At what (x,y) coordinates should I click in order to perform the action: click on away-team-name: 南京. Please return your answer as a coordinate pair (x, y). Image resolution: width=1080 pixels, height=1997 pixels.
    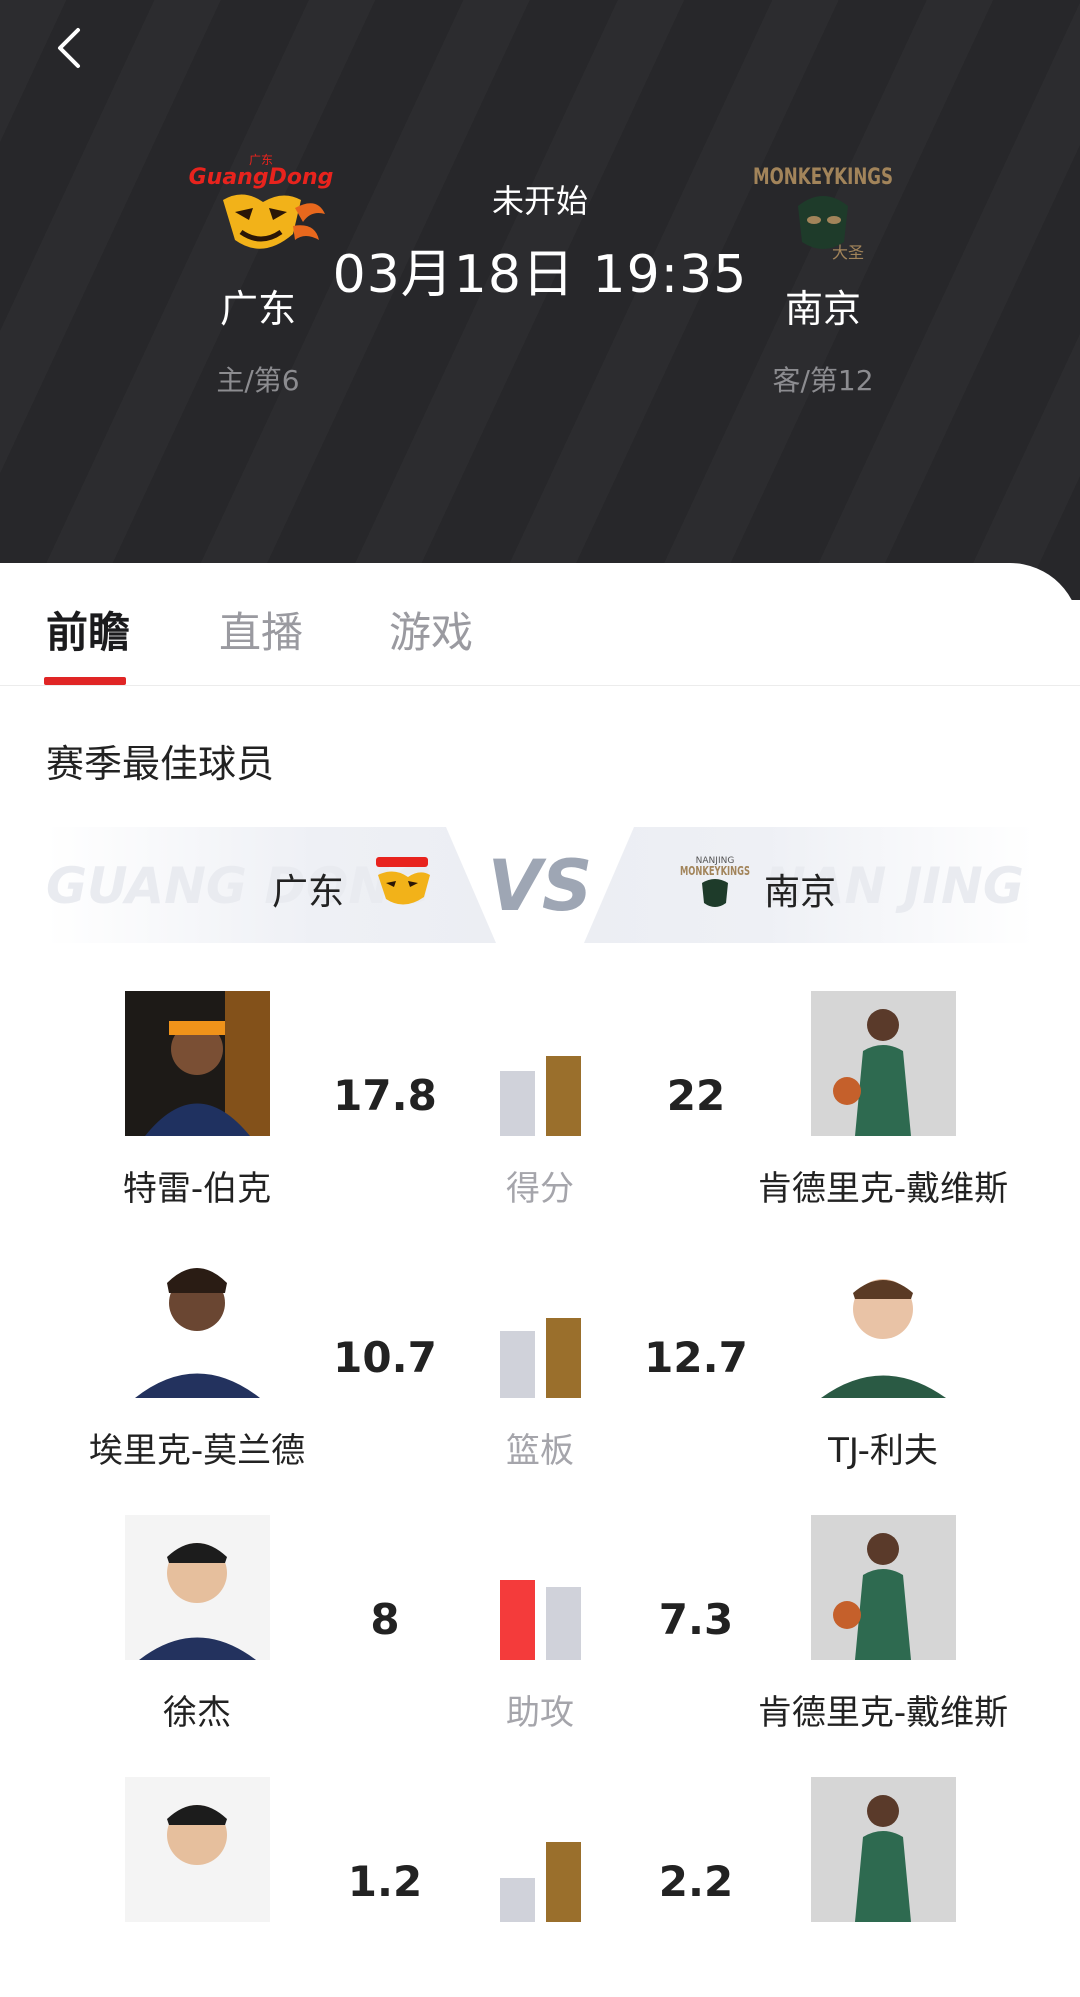
    Looking at the image, I should click on (822, 309).